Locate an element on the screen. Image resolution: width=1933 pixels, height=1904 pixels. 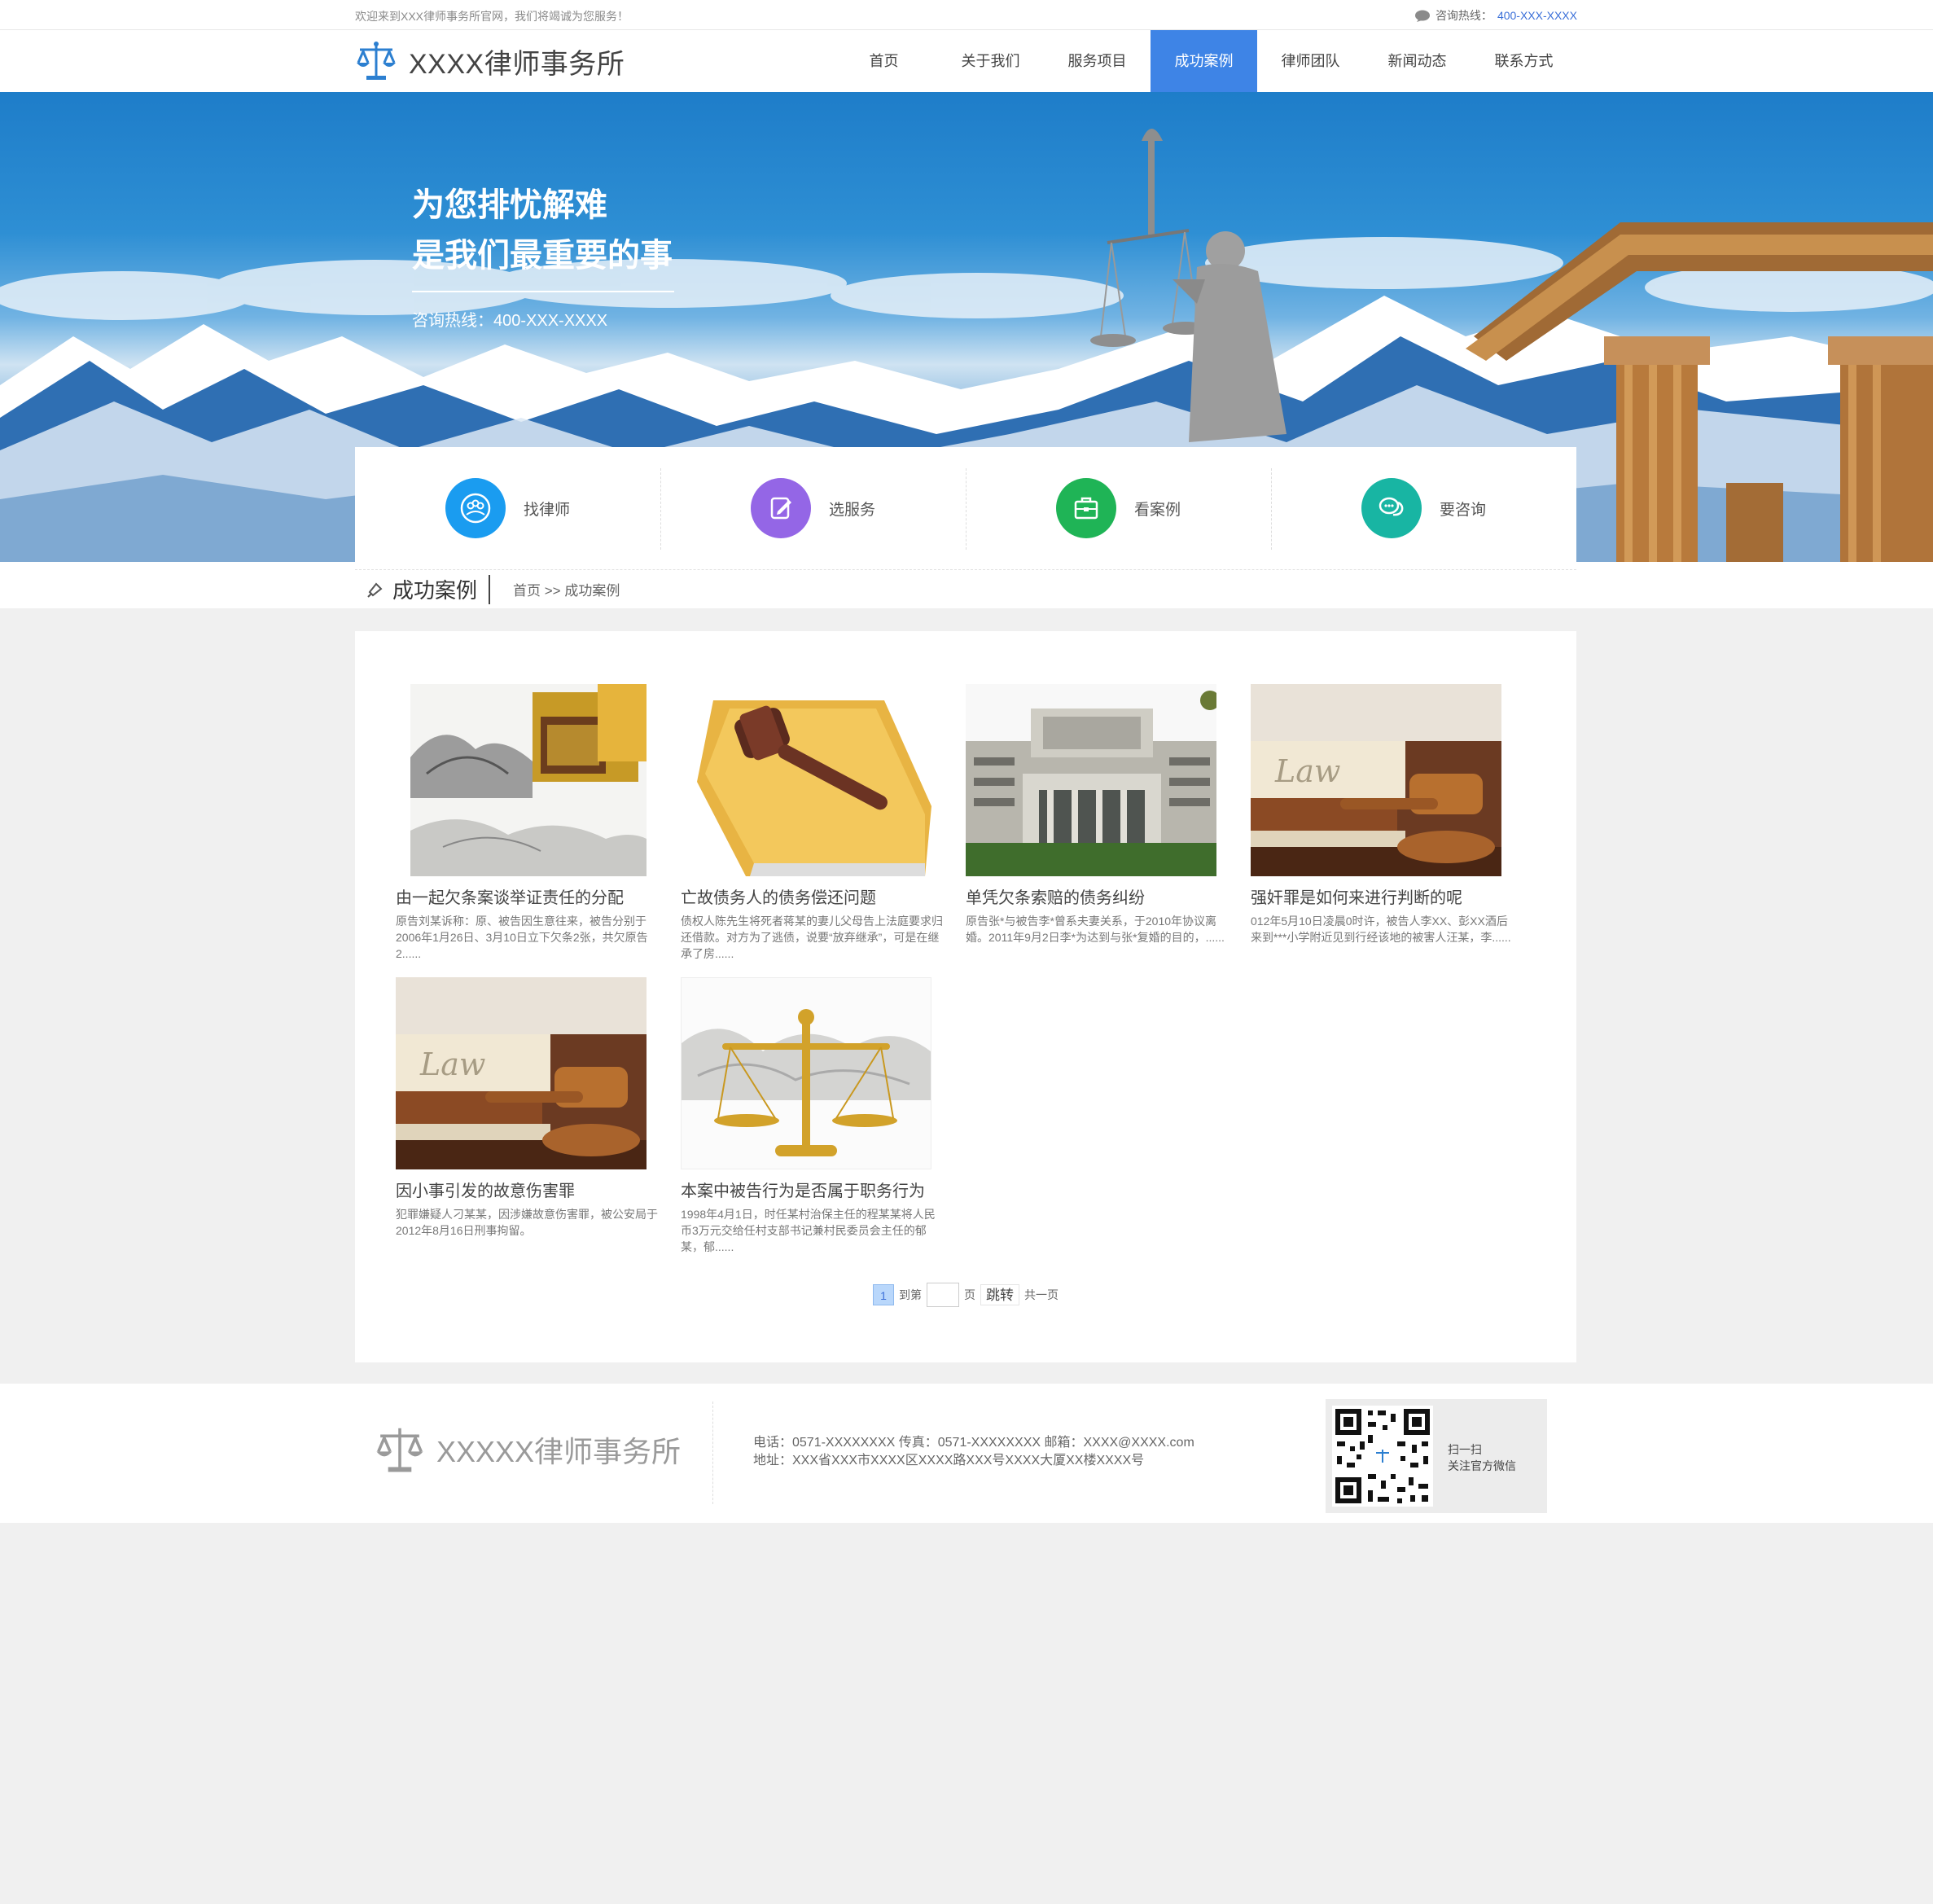
courthouse-image is located at coordinates (1091, 780).